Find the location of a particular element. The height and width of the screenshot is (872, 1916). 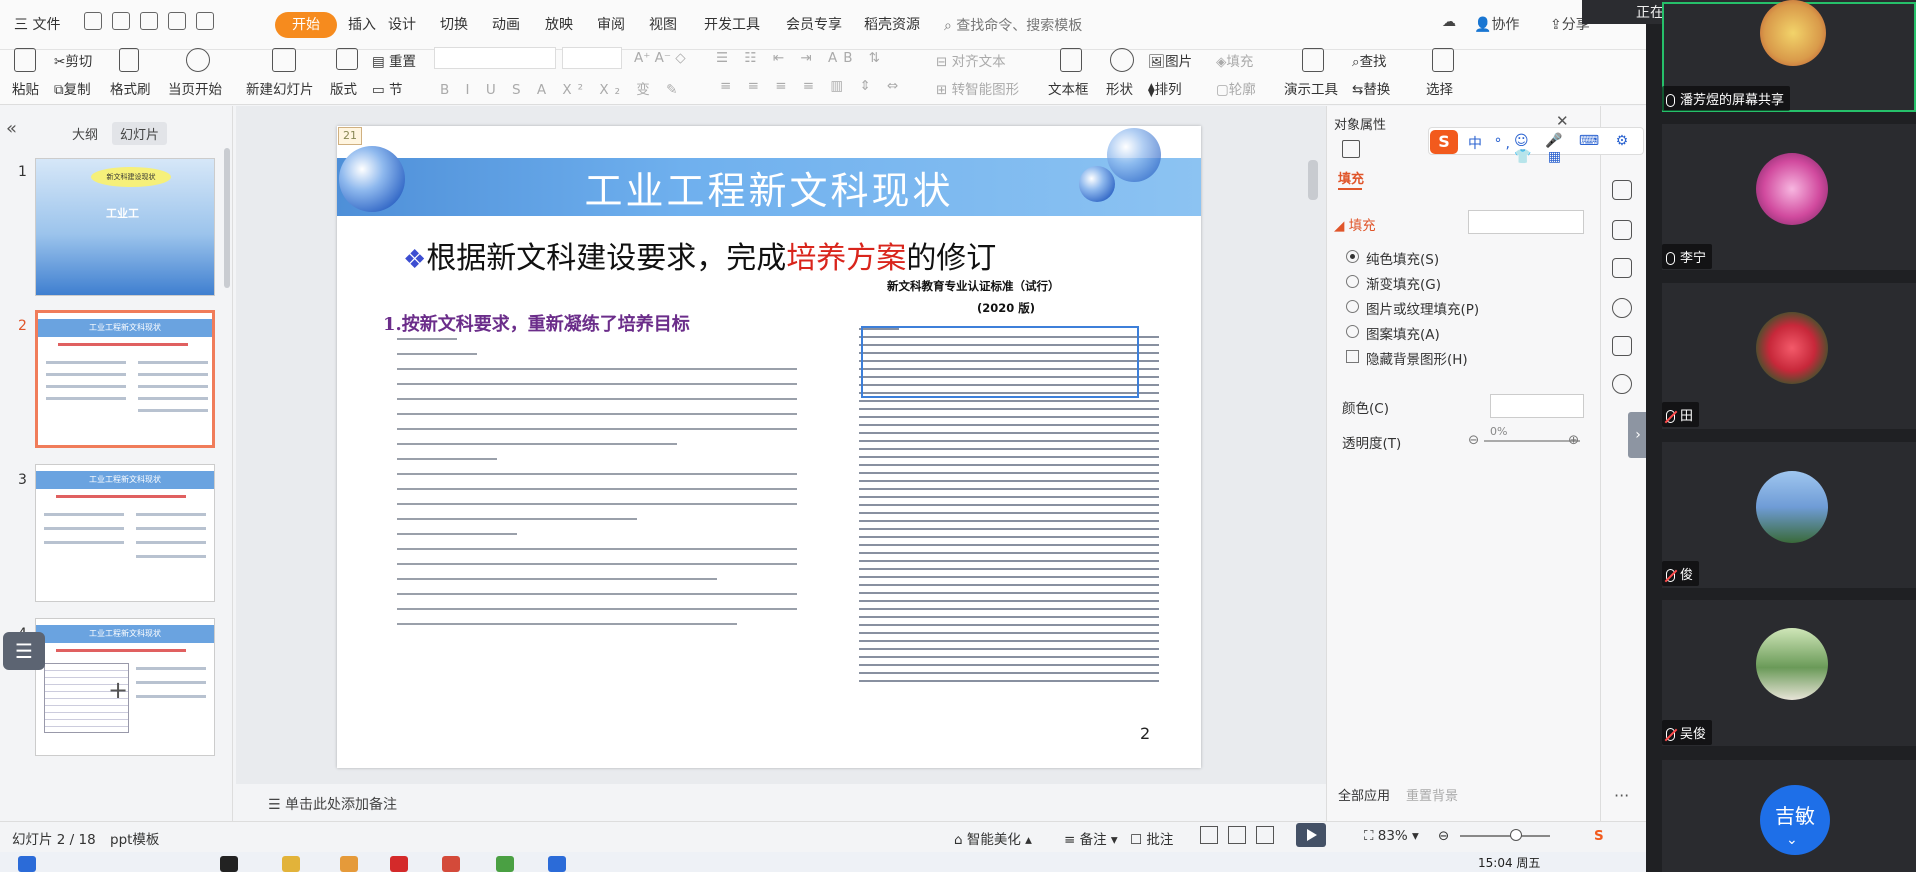

tab-review: 审阅 is located at coordinates (611, 24).